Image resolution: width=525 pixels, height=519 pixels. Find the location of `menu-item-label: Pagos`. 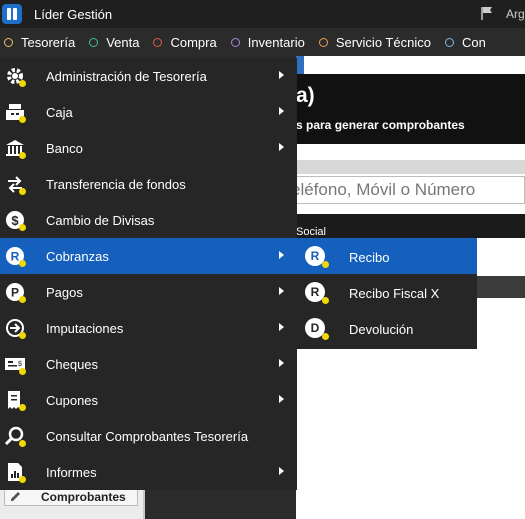

menu-item-label: Pagos is located at coordinates (64, 292).